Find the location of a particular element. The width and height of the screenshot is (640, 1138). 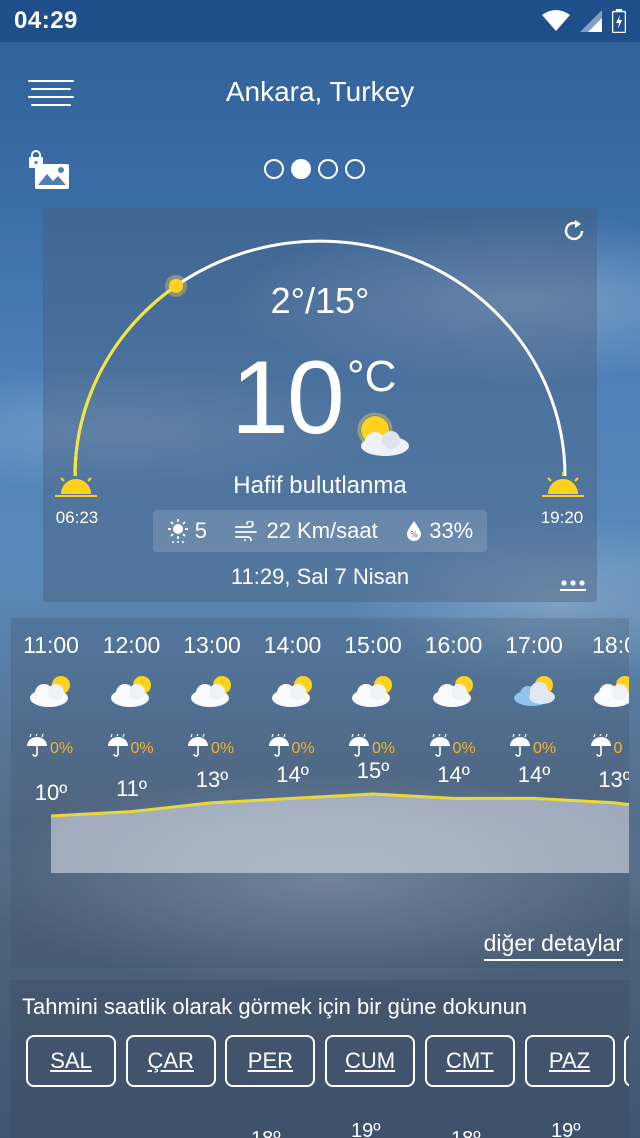

city-title: Ankara, Turkey is located at coordinates (320, 92).